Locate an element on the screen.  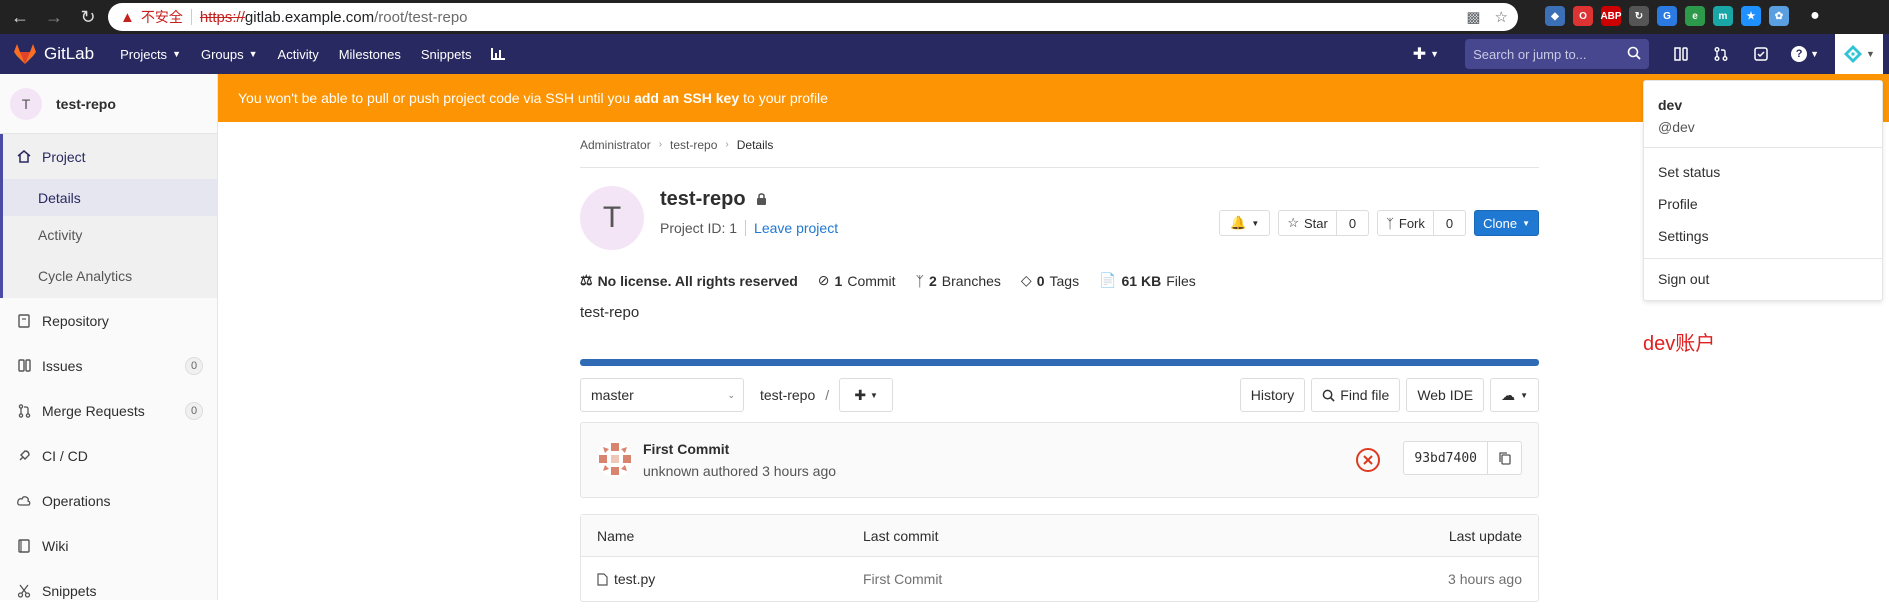
file-name-cell: test.py is located at coordinates (626, 579).